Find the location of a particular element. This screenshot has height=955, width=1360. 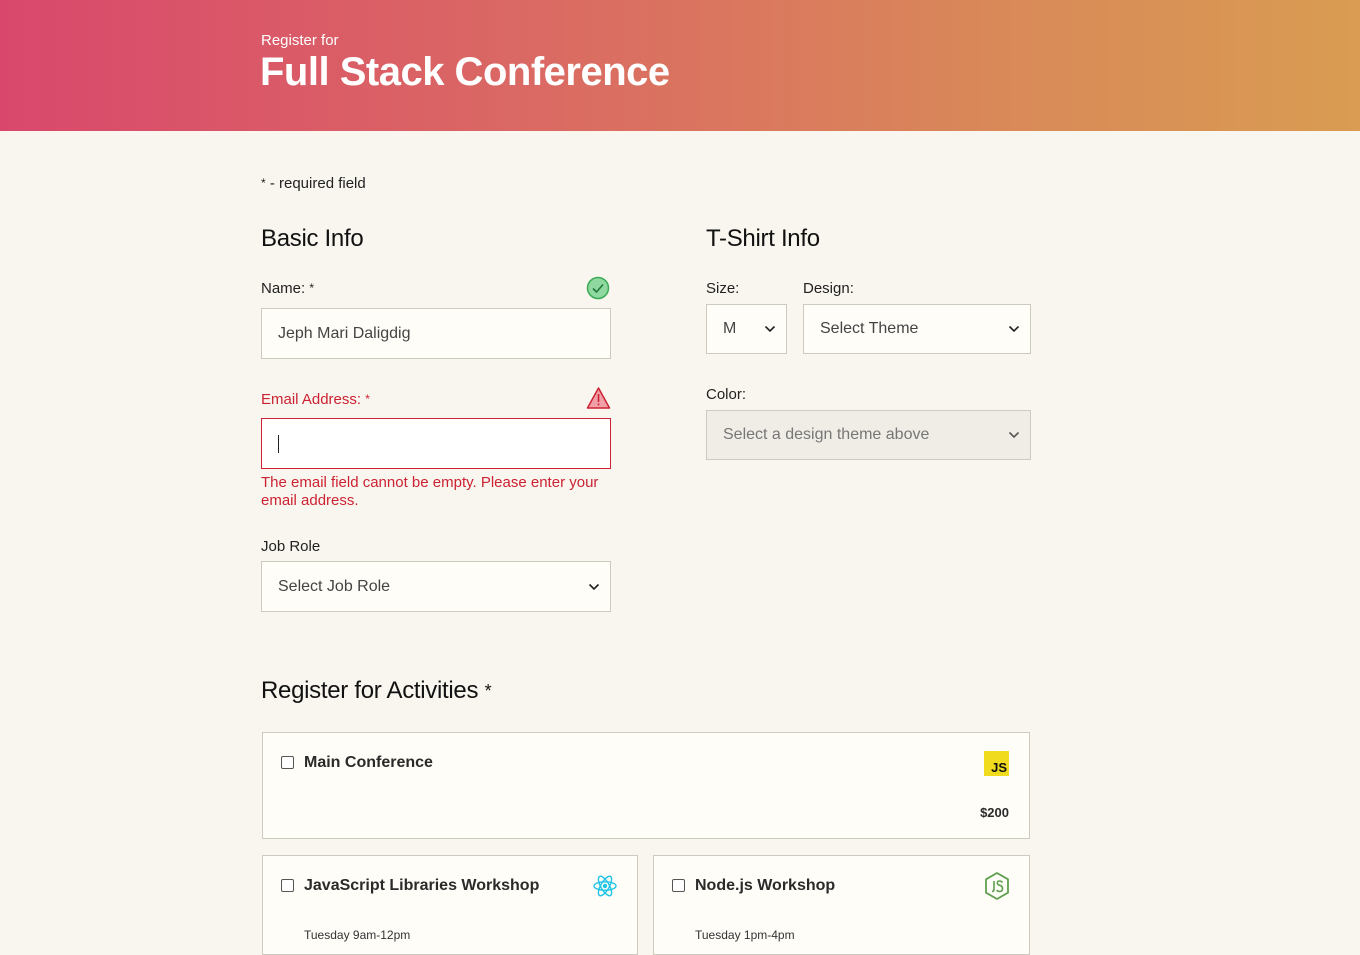

job-role-select: Select Job Role is located at coordinates (436, 586).